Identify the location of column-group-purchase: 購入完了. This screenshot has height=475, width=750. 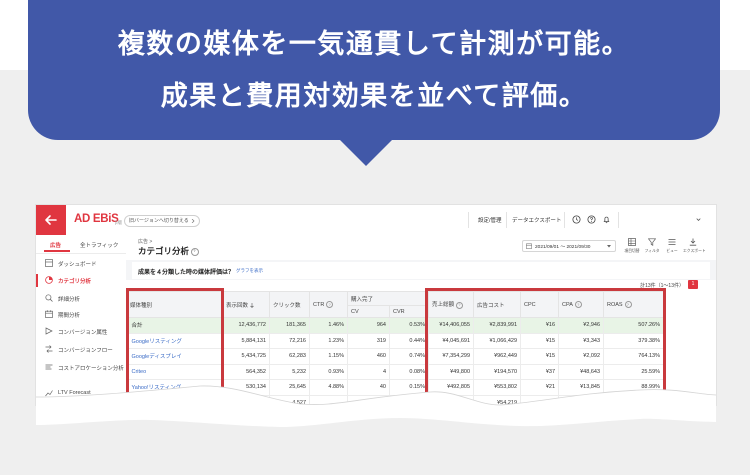
(388, 298).